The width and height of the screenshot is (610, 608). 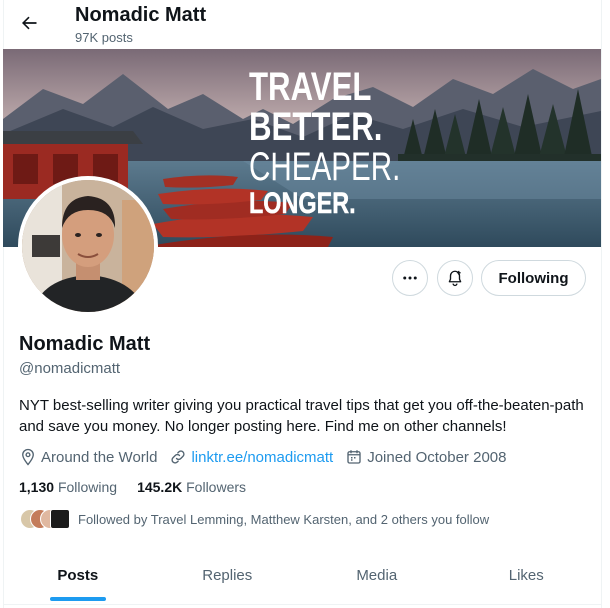 What do you see at coordinates (78, 575) in the screenshot?
I see `tab-label: Posts` at bounding box center [78, 575].